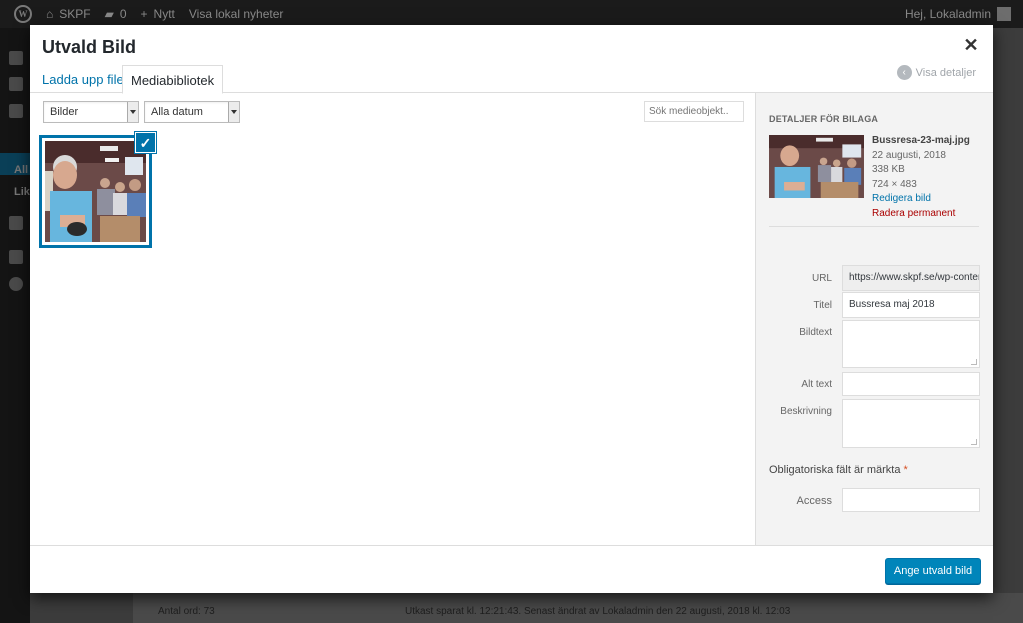 The image size is (1023, 623). I want to click on description-field, so click(911, 423).